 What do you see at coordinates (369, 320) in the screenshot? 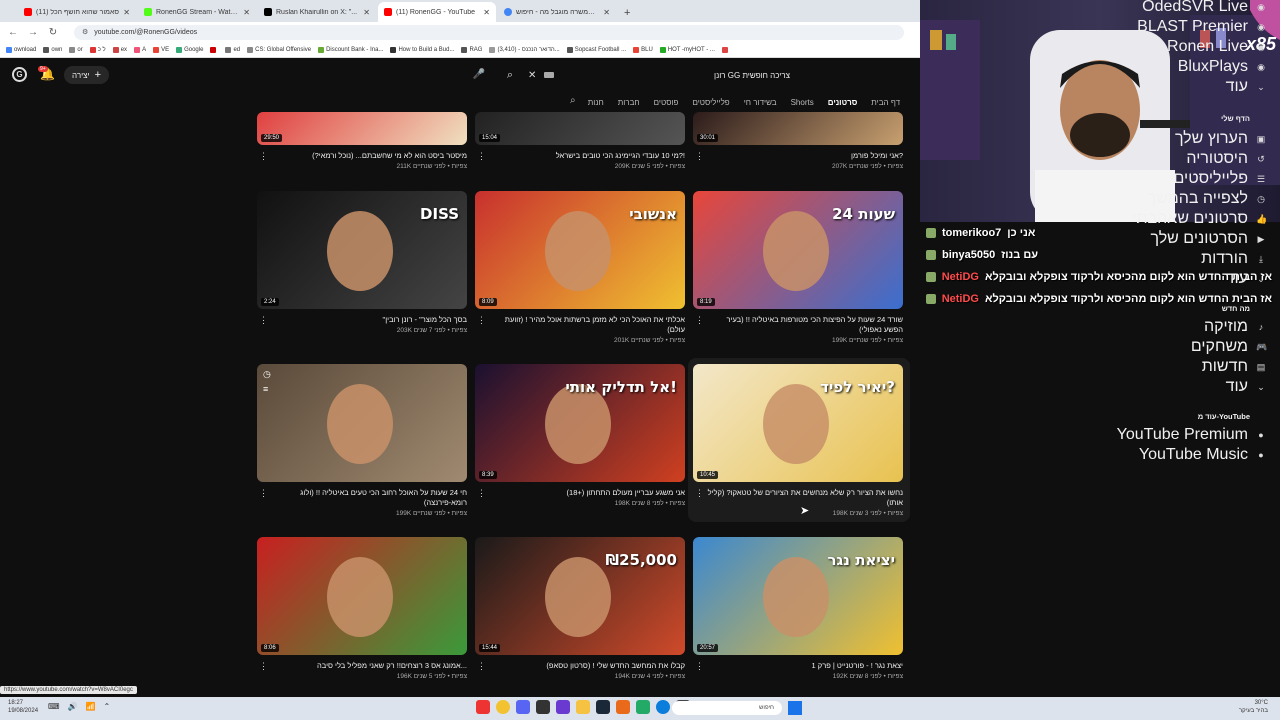
I see `video-title: "בסך הכל מוצר" - רונן רובין` at bounding box center [369, 320].